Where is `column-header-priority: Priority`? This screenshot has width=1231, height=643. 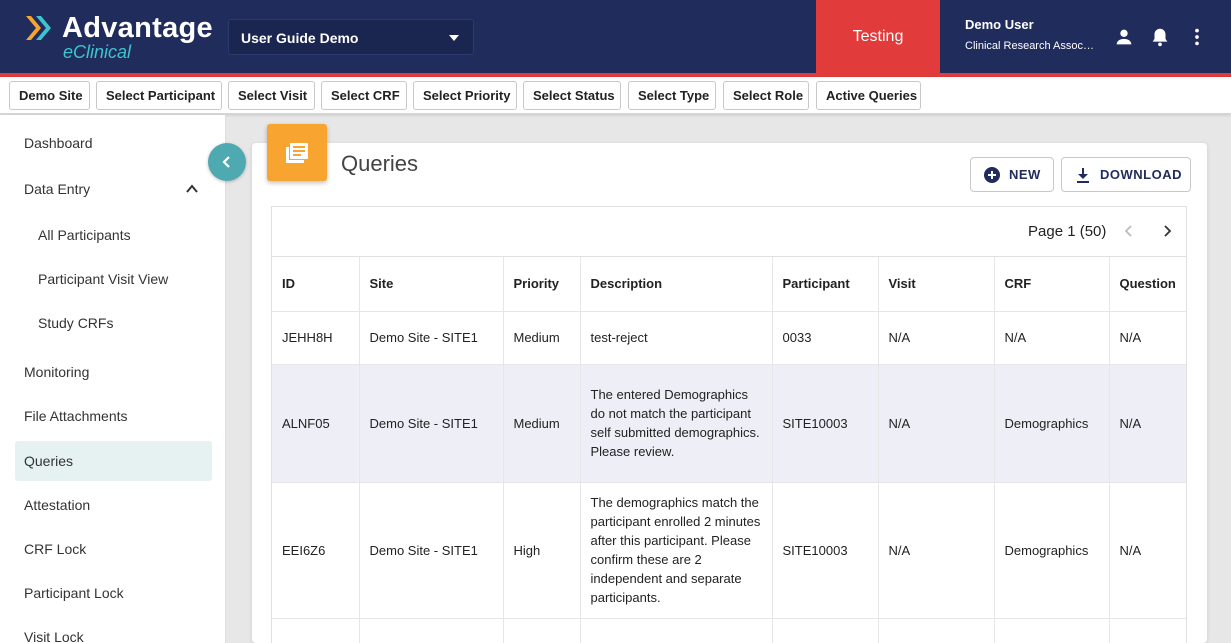
column-header-priority: Priority is located at coordinates (542, 284).